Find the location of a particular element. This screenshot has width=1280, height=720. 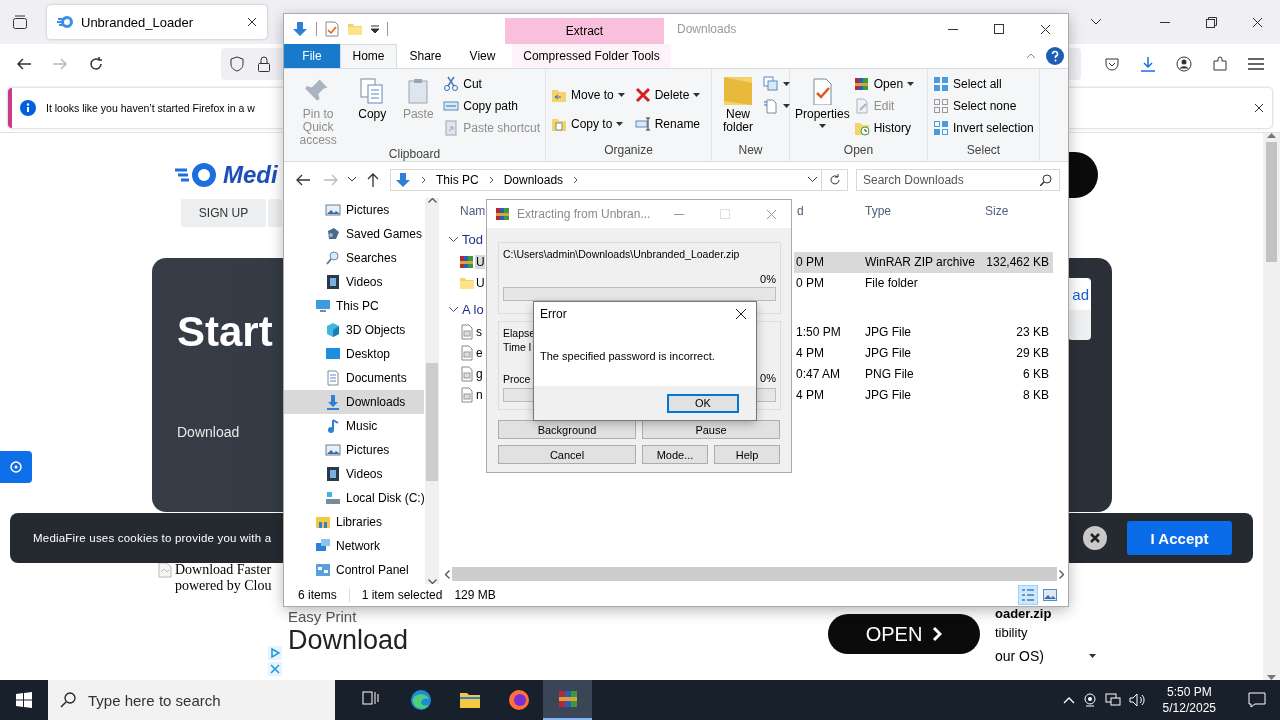

size-cell-text: 6 KB is located at coordinates (1036, 375).